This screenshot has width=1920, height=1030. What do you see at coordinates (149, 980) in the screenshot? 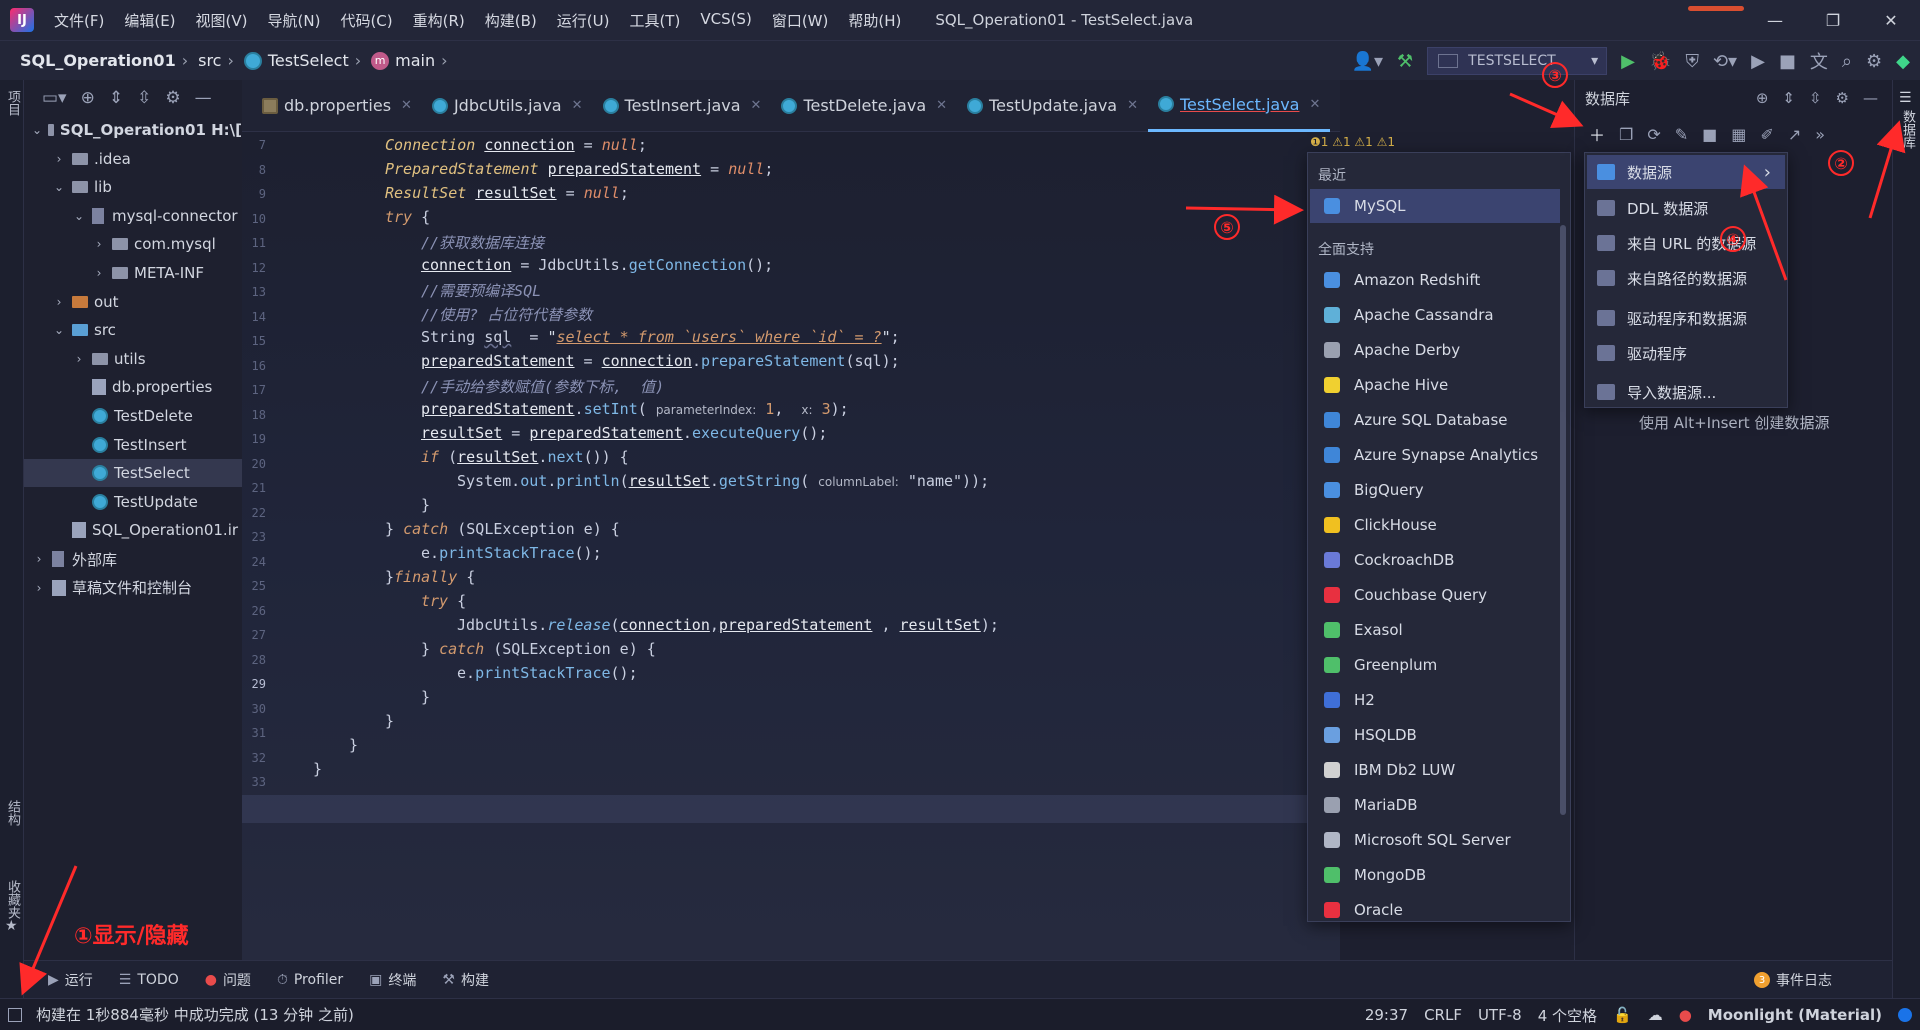
I see `todo-tool-button: ☰ TODO` at bounding box center [149, 980].